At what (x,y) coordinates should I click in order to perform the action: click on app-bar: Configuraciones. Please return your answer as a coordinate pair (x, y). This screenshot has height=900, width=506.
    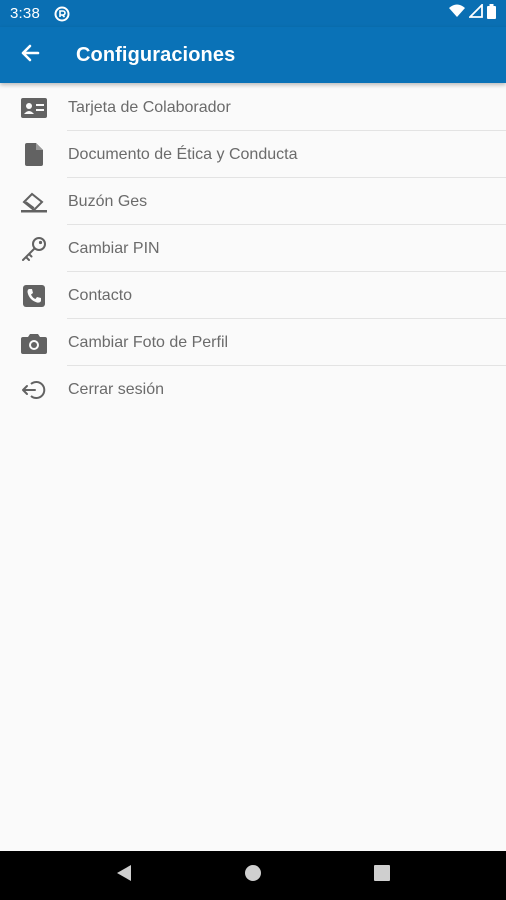
    Looking at the image, I should click on (253, 55).